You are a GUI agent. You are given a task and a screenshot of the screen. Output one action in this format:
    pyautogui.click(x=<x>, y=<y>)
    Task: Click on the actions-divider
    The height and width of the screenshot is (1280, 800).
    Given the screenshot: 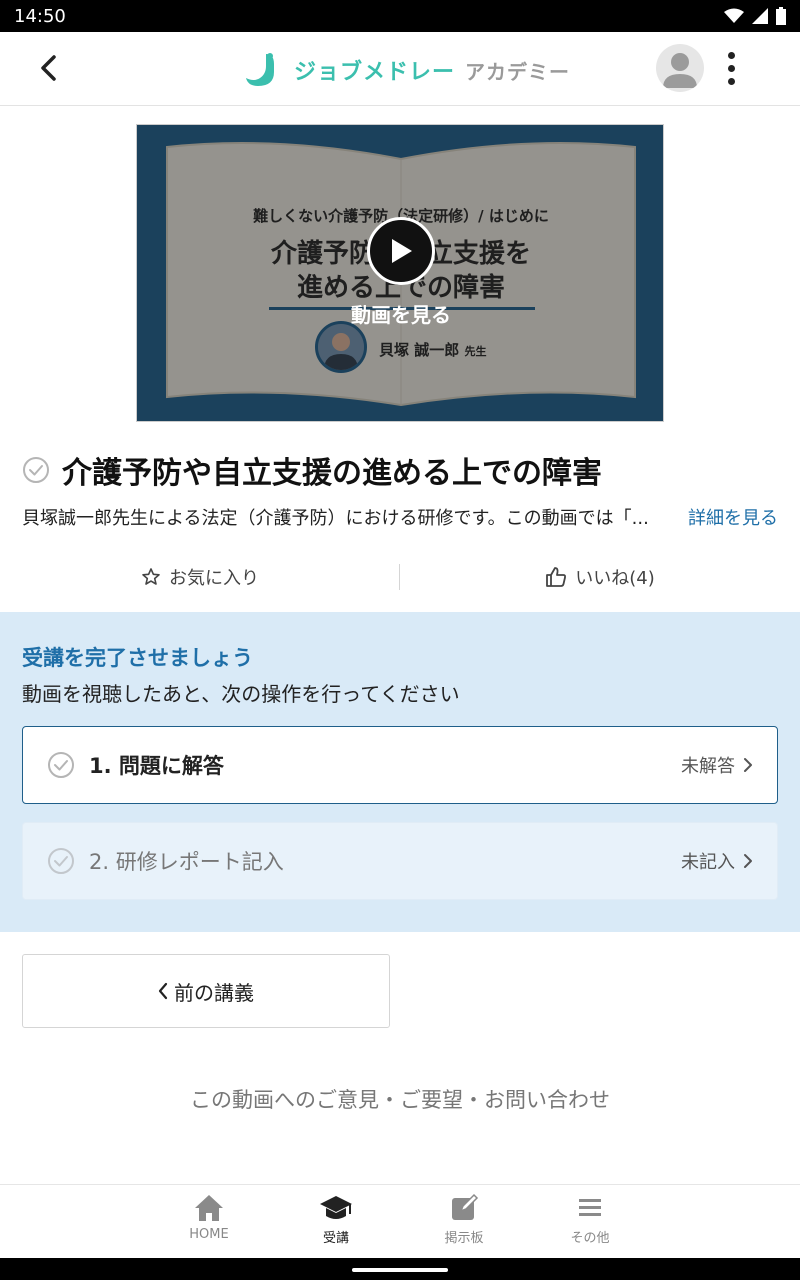 What is the action you would take?
    pyautogui.click(x=399, y=577)
    